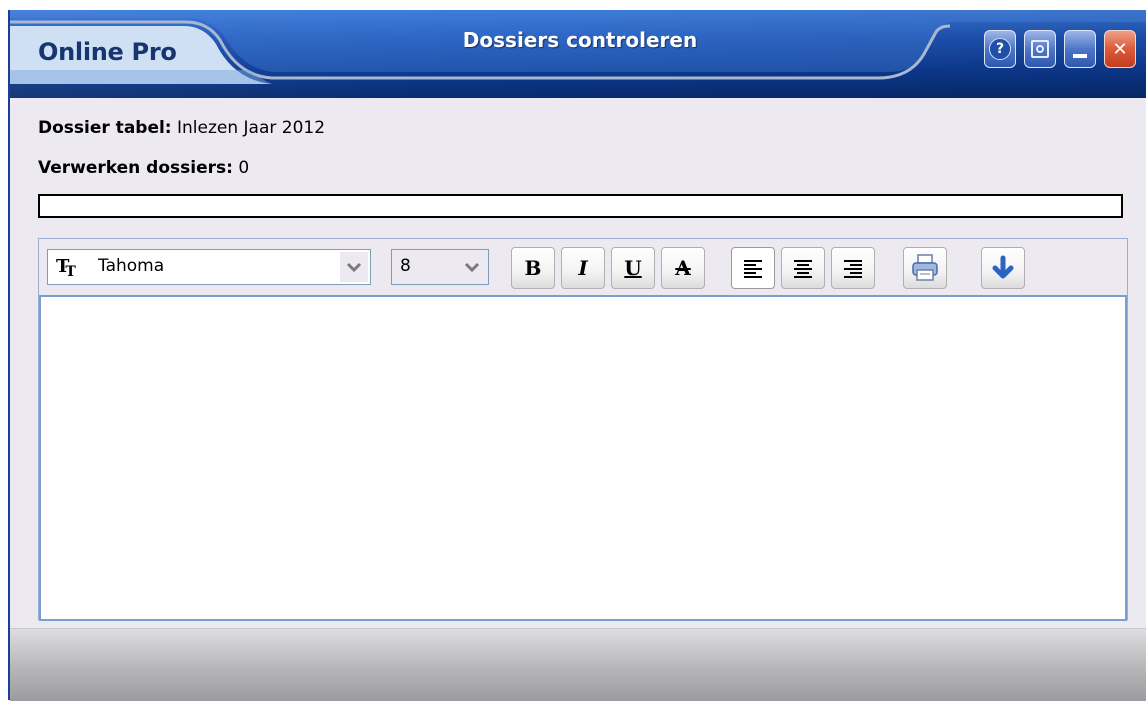 The width and height of the screenshot is (1146, 702). Describe the element at coordinates (131, 266) in the screenshot. I see `font-family-value: Tahoma` at that location.